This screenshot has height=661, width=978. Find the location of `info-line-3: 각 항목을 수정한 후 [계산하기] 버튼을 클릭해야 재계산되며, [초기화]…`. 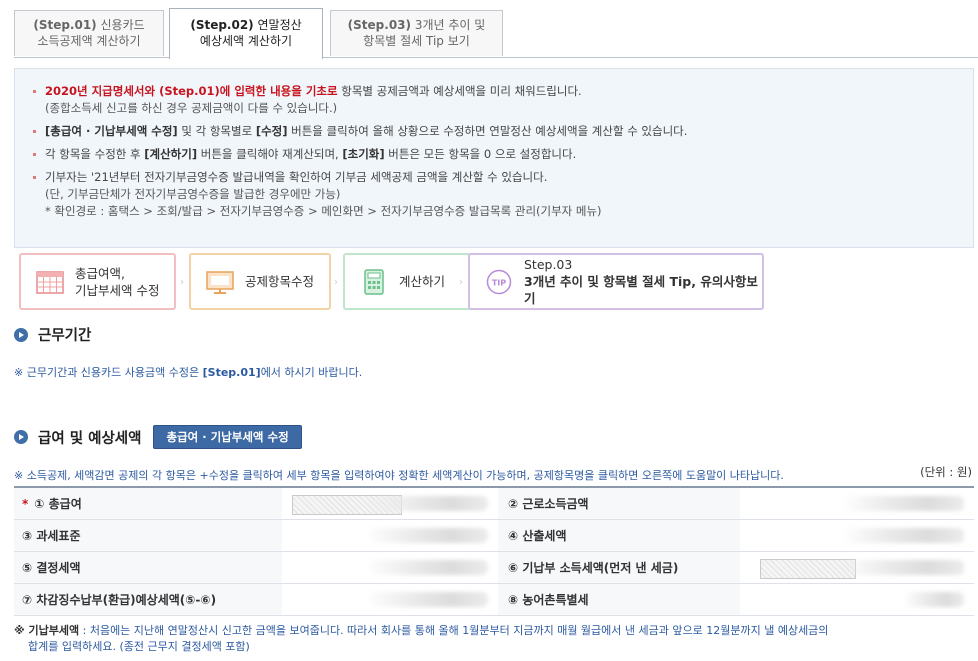

info-line-3: 각 항목을 수정한 후 [계산하기] 버튼을 클릭해야 재계산되며, [초기화]… is located at coordinates (502, 154).